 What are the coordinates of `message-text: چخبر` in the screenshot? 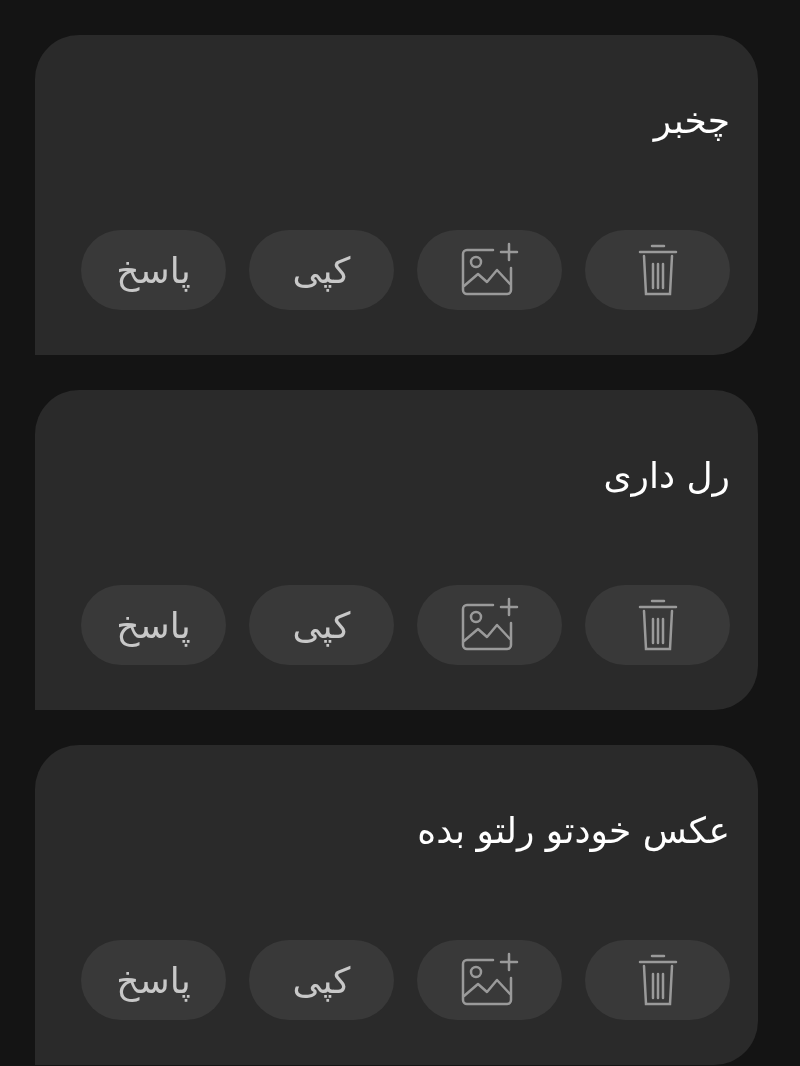 It's located at (690, 121).